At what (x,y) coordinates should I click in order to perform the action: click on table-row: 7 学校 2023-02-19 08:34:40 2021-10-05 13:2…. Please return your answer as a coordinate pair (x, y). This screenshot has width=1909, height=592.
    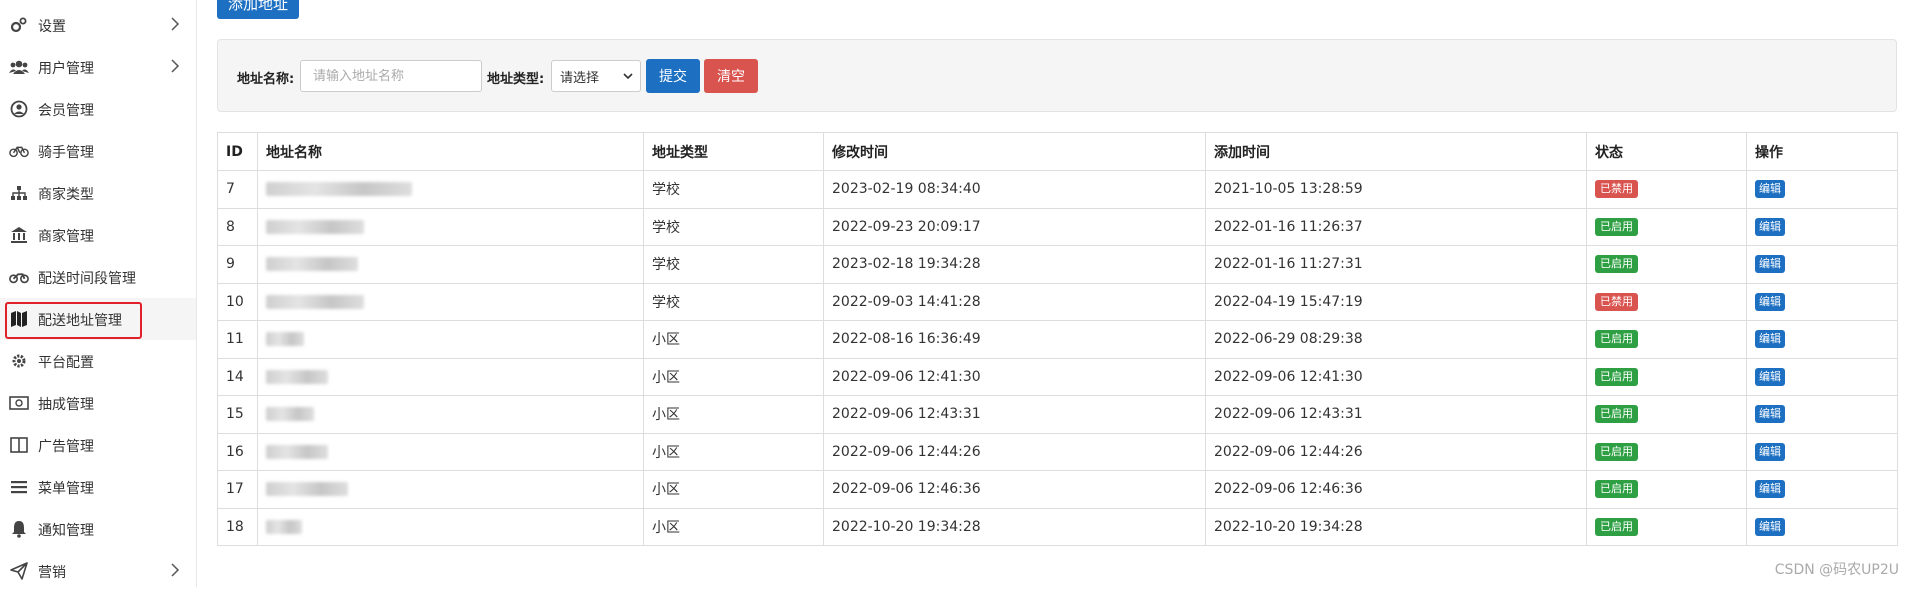
    Looking at the image, I should click on (1057, 189).